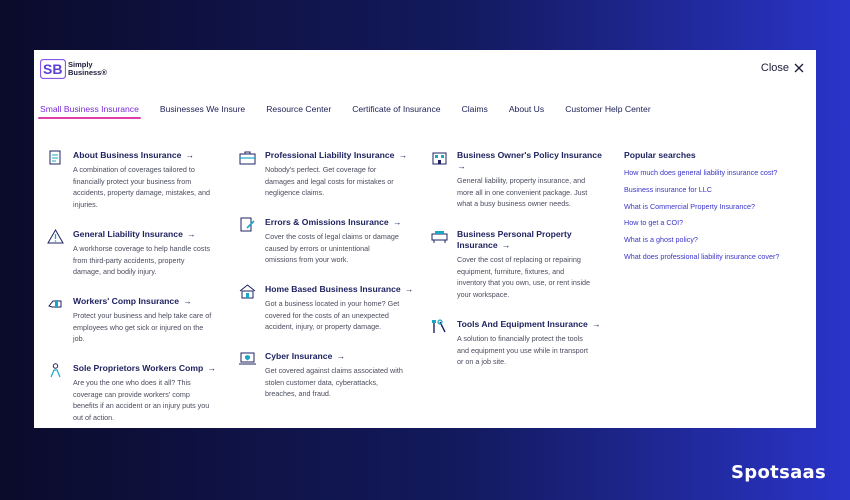  Describe the element at coordinates (247, 224) in the screenshot. I see `pencil-document-icon` at that location.